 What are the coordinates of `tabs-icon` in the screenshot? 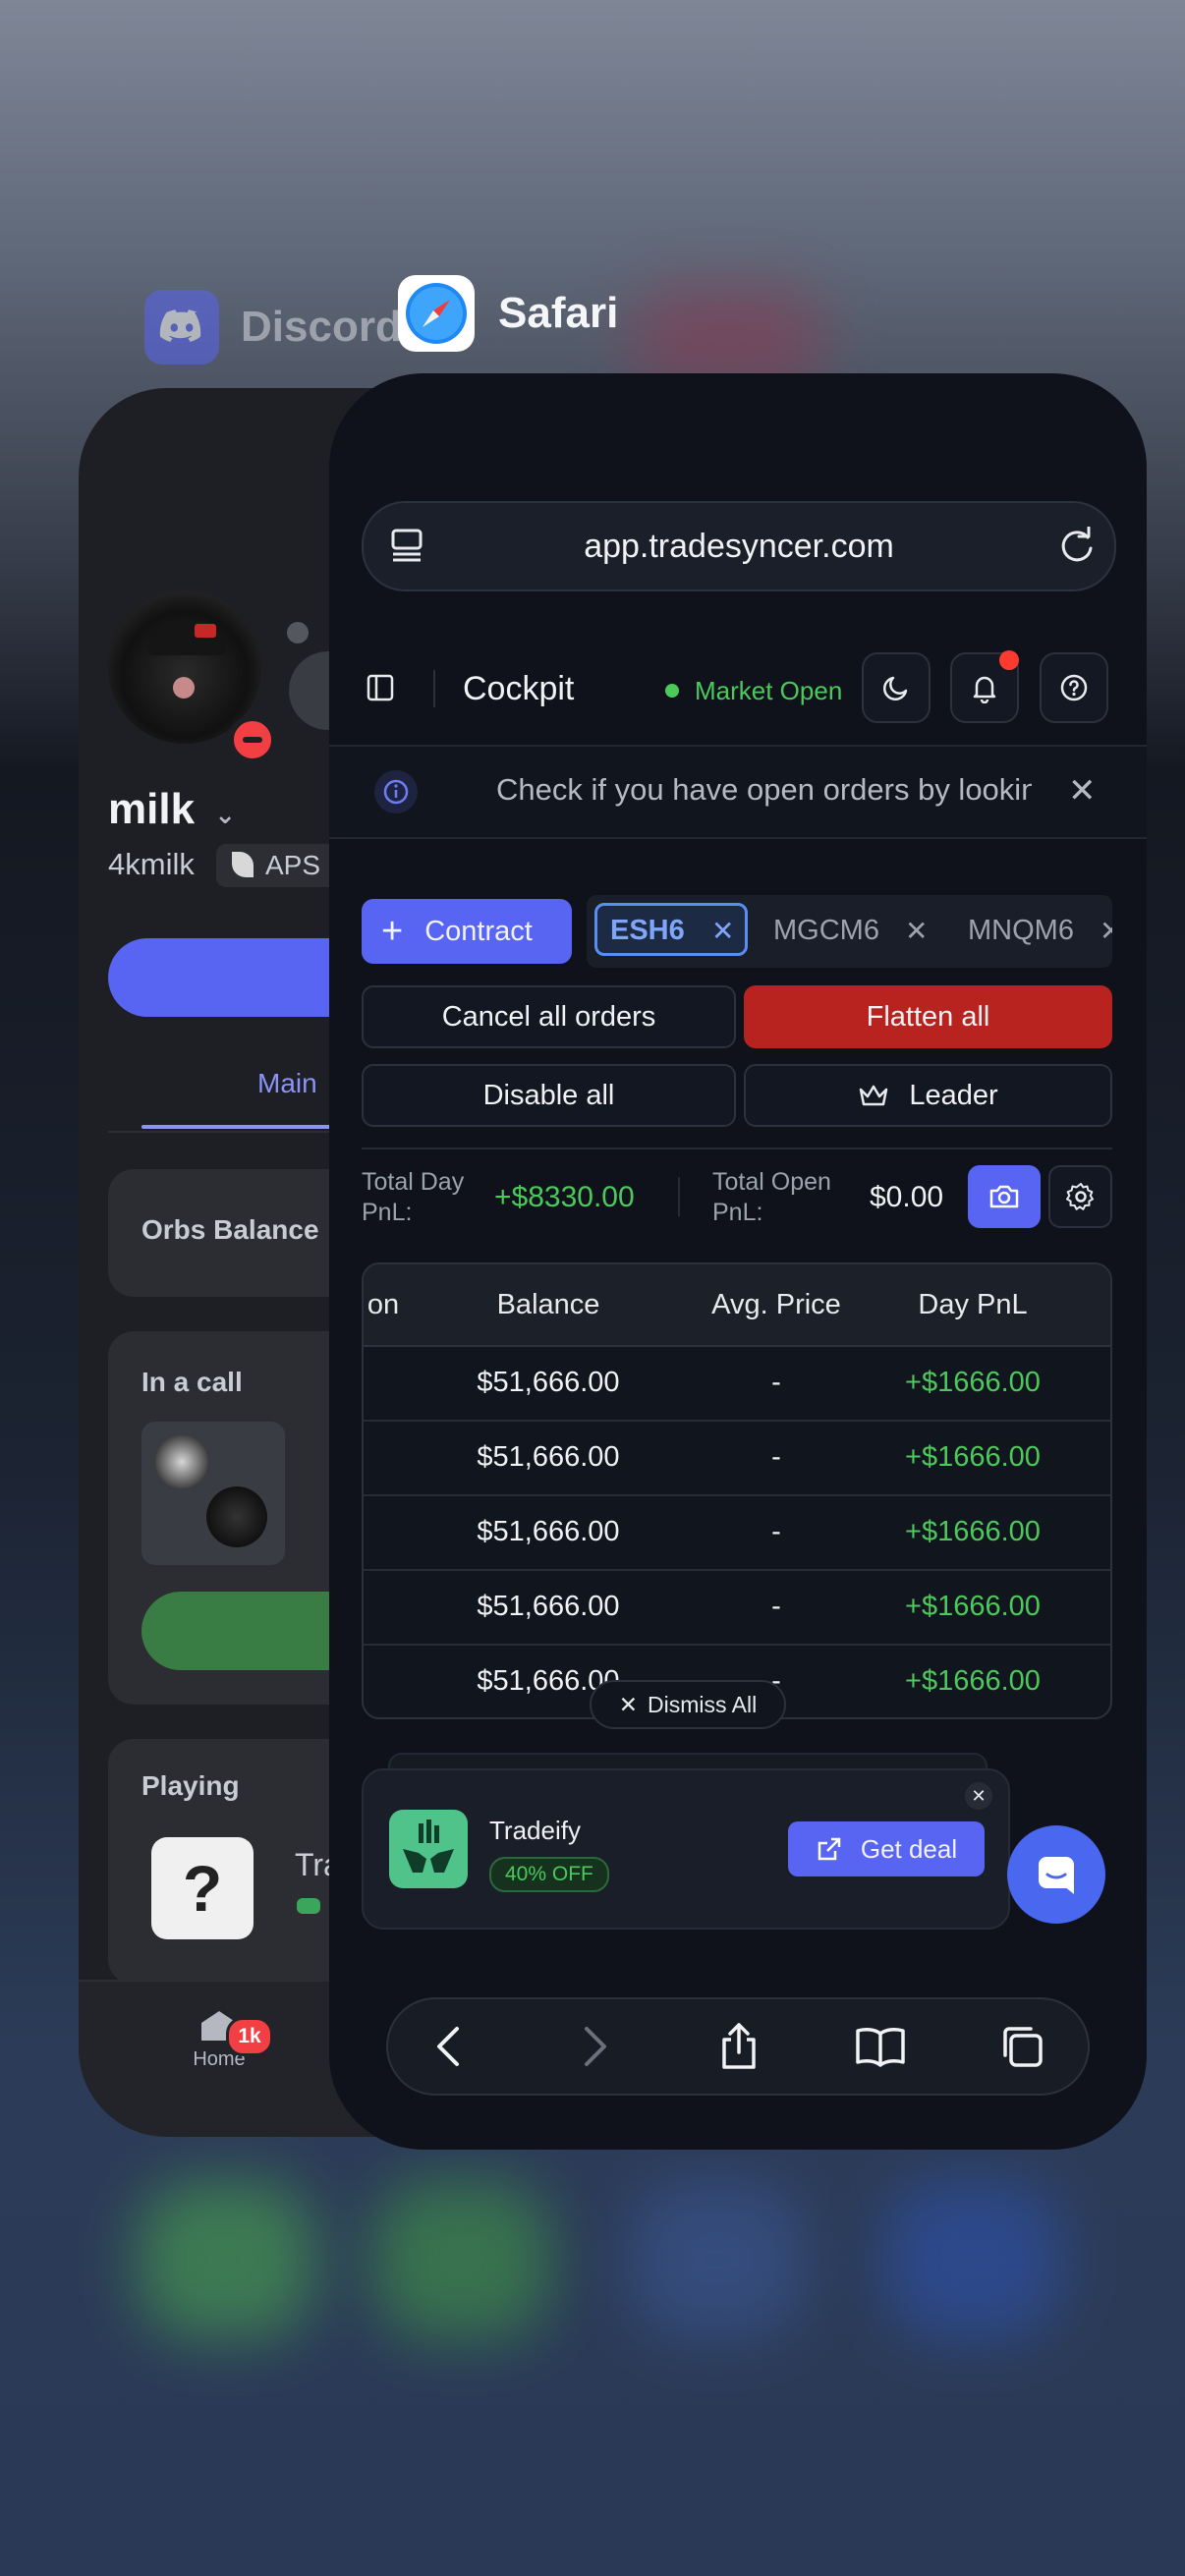 It's located at (1023, 2047).